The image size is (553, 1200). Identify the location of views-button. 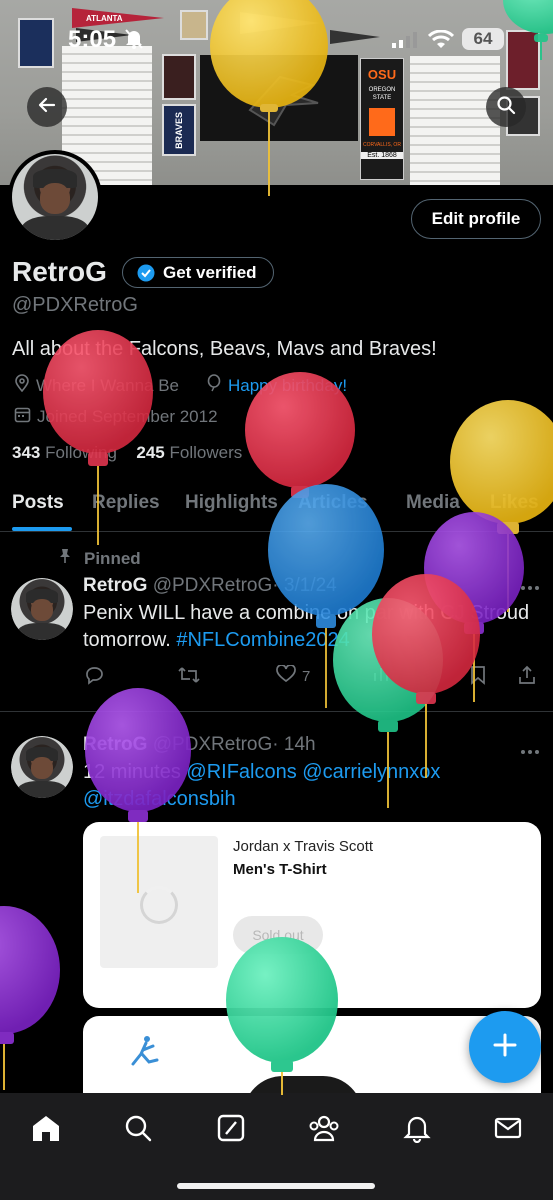
(381, 676).